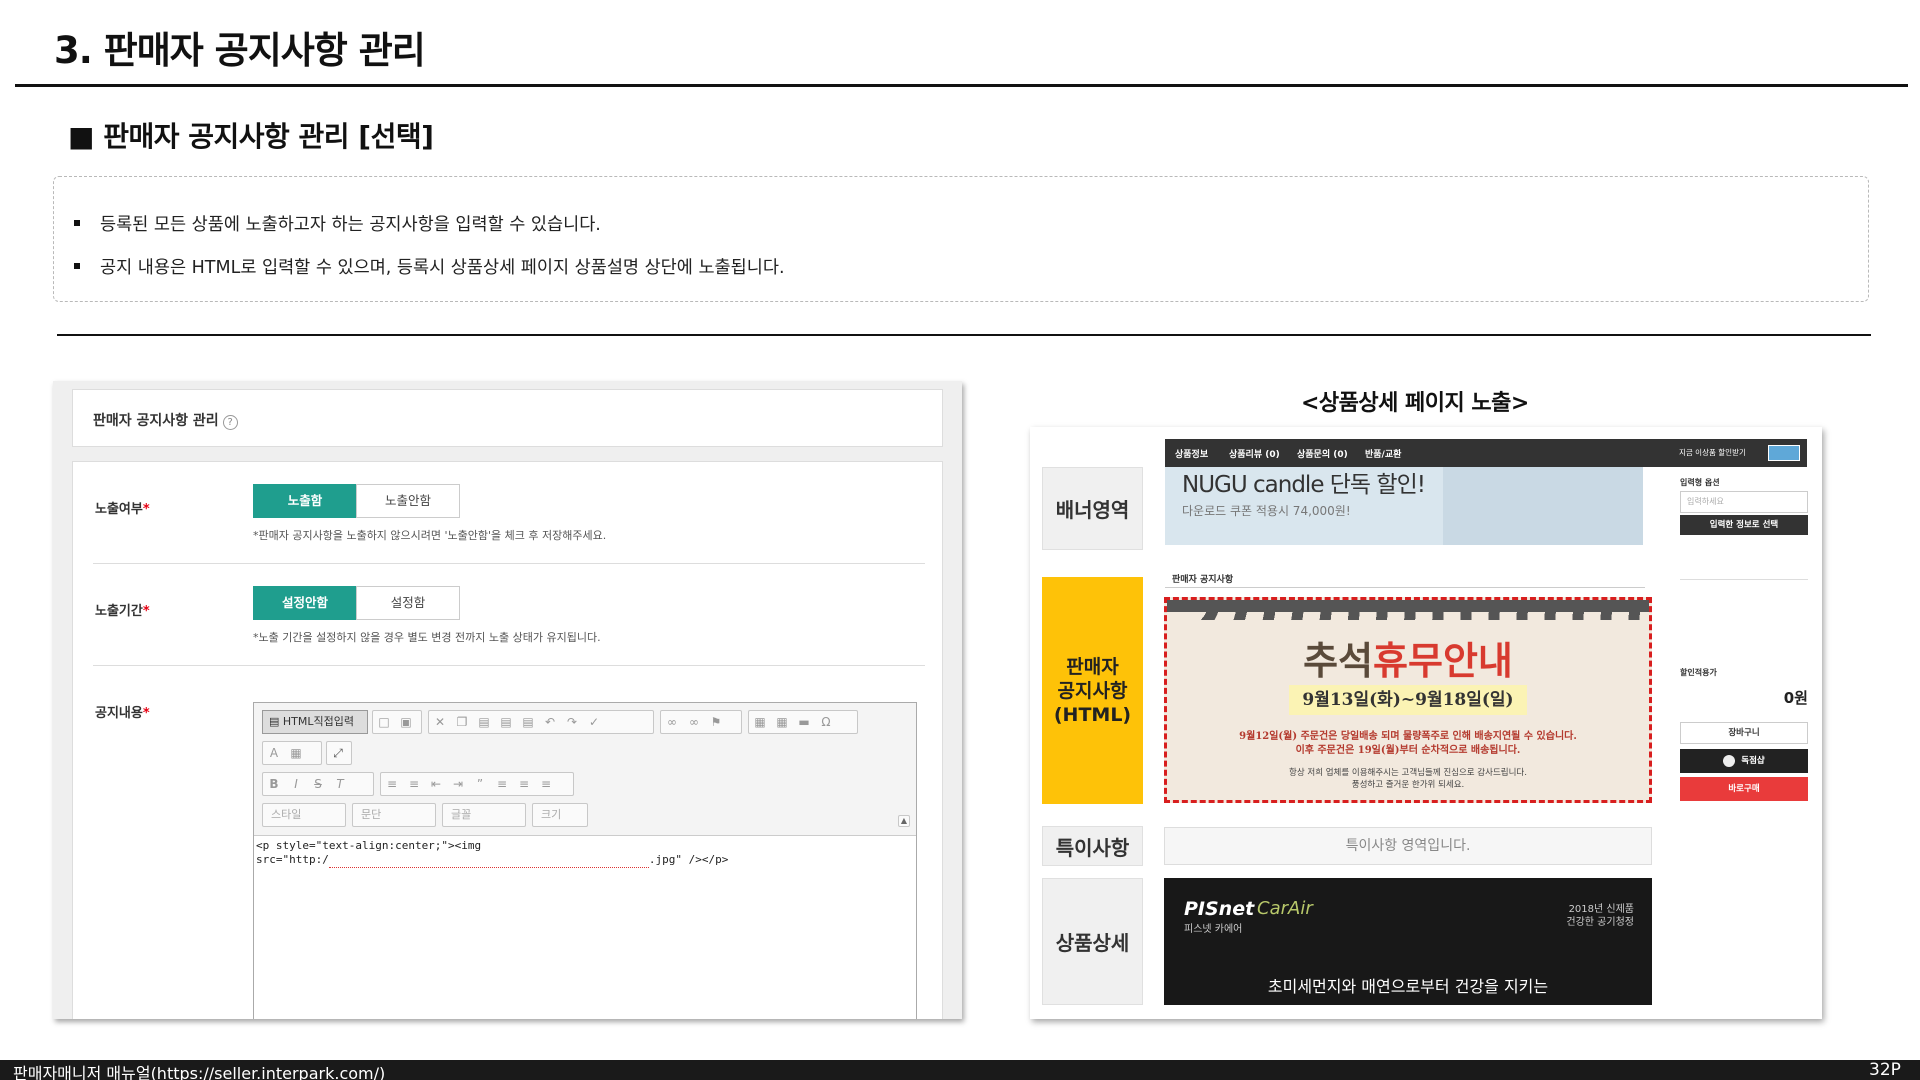 The image size is (1920, 1080). I want to click on admin-form-header: 판매자 공지사항 관리?, so click(507, 418).